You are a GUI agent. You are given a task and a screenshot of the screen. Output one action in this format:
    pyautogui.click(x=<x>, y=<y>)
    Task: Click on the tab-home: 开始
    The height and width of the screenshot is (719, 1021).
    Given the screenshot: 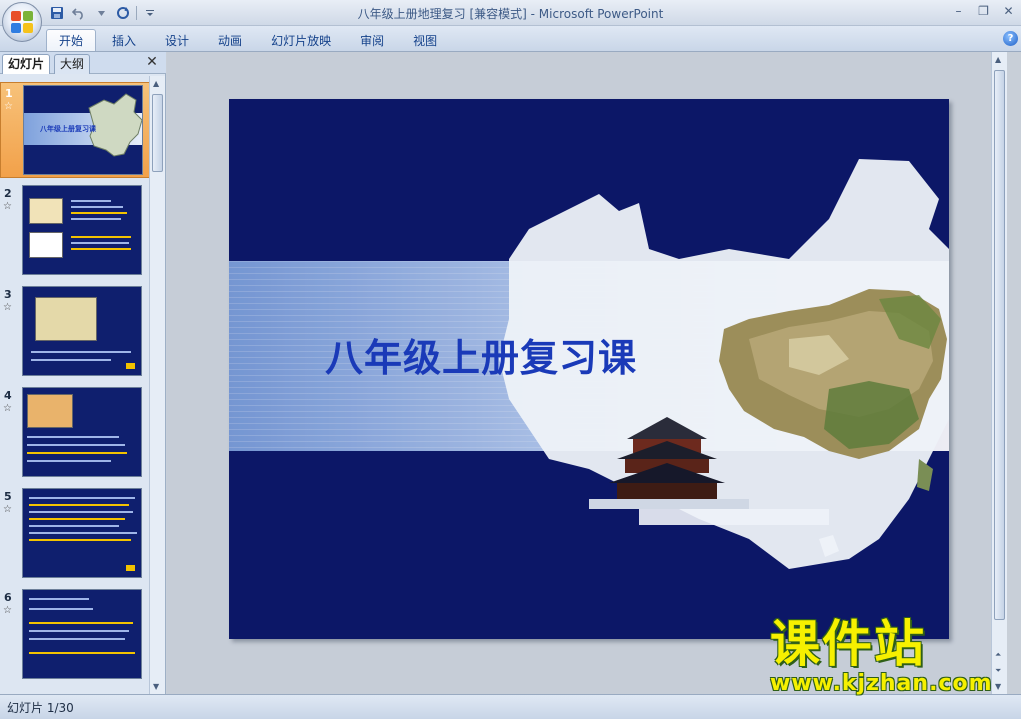 What is the action you would take?
    pyautogui.click(x=71, y=40)
    